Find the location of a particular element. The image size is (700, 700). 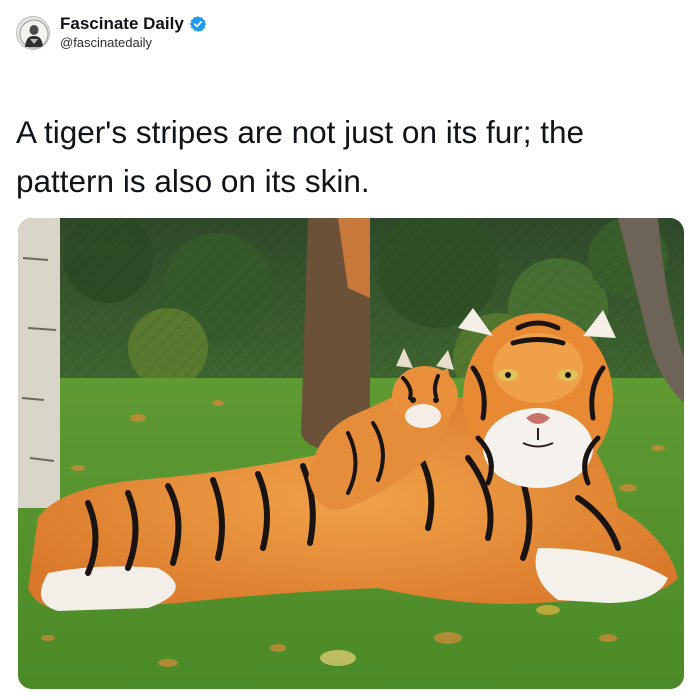

tweet-header: Fascinate Daily @fascinatedaily is located at coordinates (111, 32).